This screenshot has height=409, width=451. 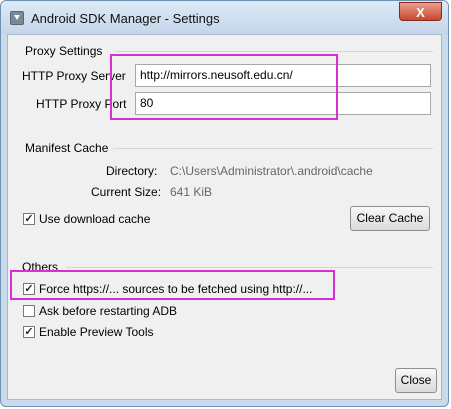 I want to click on download-icon, so click(x=17, y=18).